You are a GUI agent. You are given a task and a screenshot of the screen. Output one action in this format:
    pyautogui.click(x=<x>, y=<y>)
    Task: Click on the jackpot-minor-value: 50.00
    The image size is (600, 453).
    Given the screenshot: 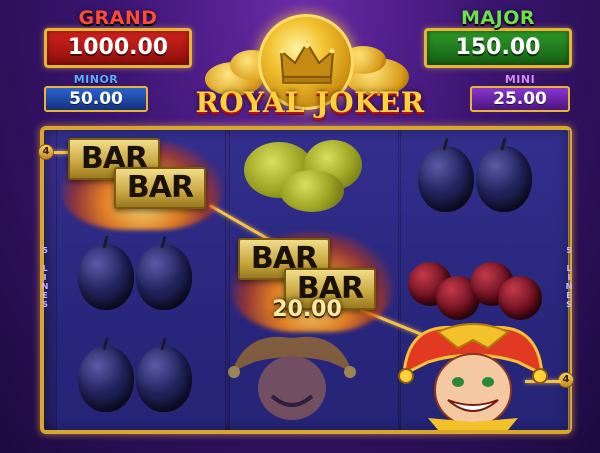 What is the action you would take?
    pyautogui.click(x=96, y=99)
    